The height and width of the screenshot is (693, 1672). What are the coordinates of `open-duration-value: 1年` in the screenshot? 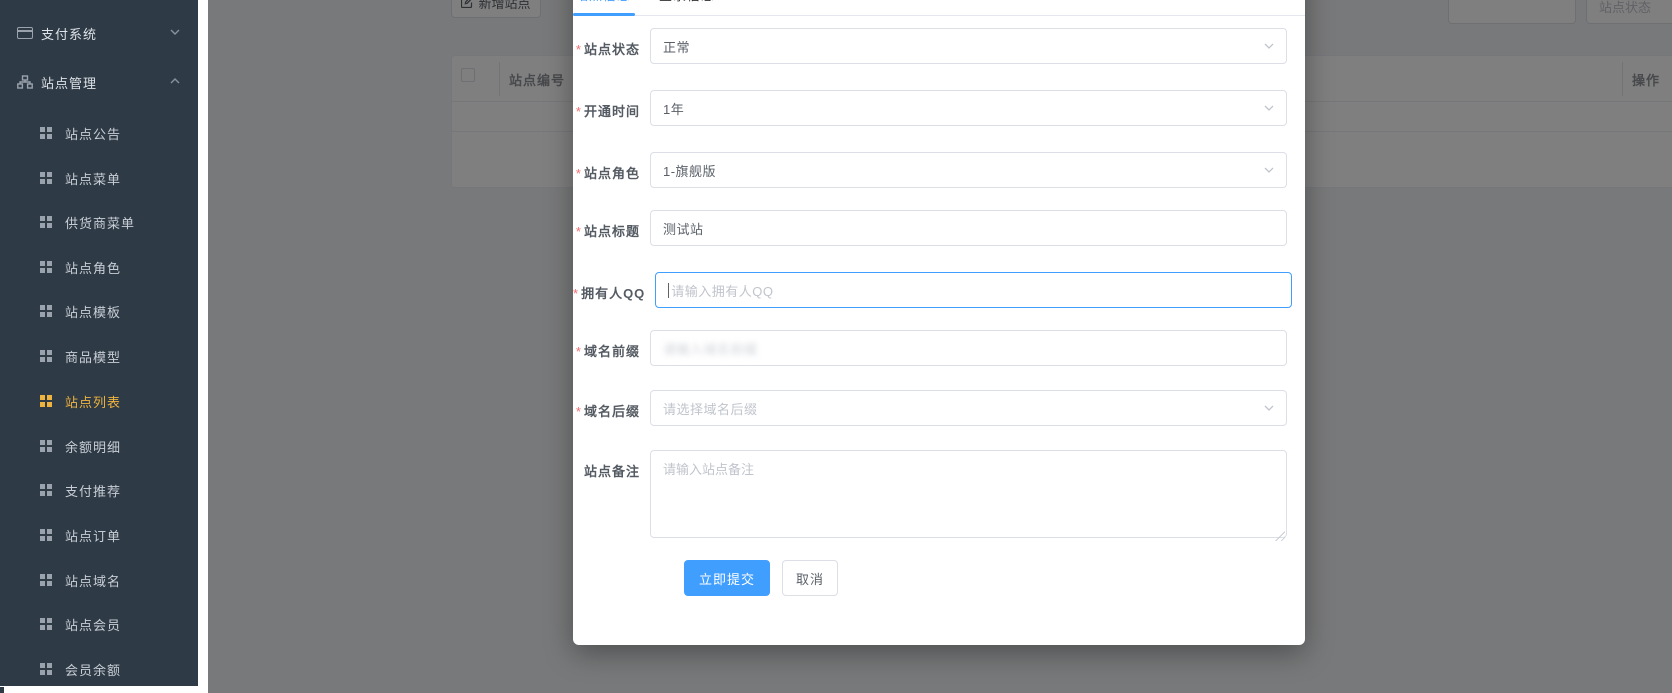 It's located at (674, 109).